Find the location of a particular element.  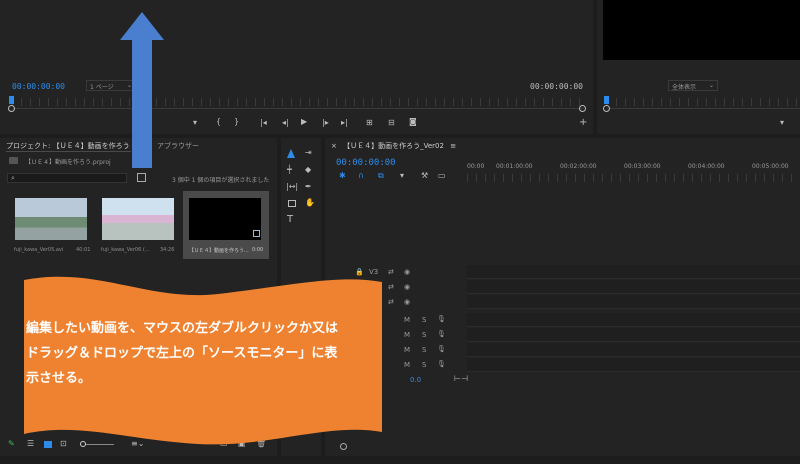

track-lane-a3 is located at coordinates (633, 350).